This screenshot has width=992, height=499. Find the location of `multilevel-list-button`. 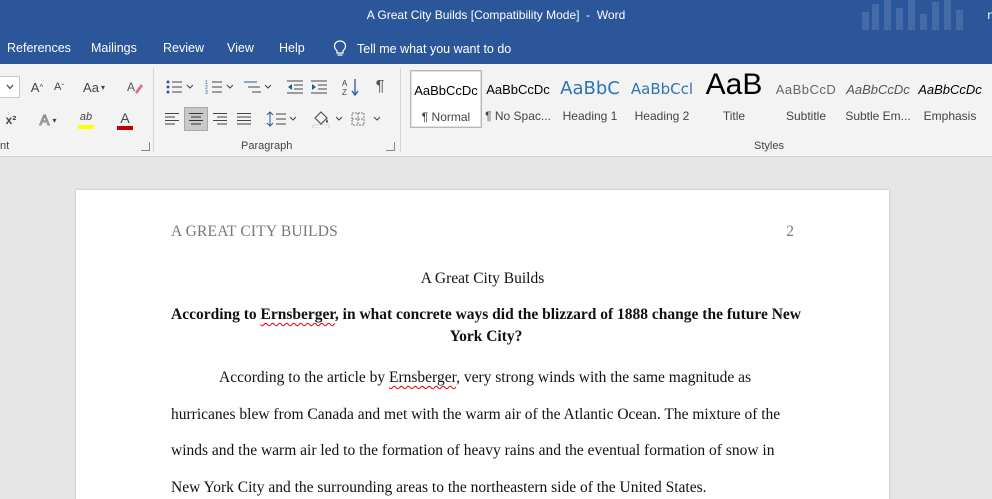

multilevel-list-button is located at coordinates (257, 87).